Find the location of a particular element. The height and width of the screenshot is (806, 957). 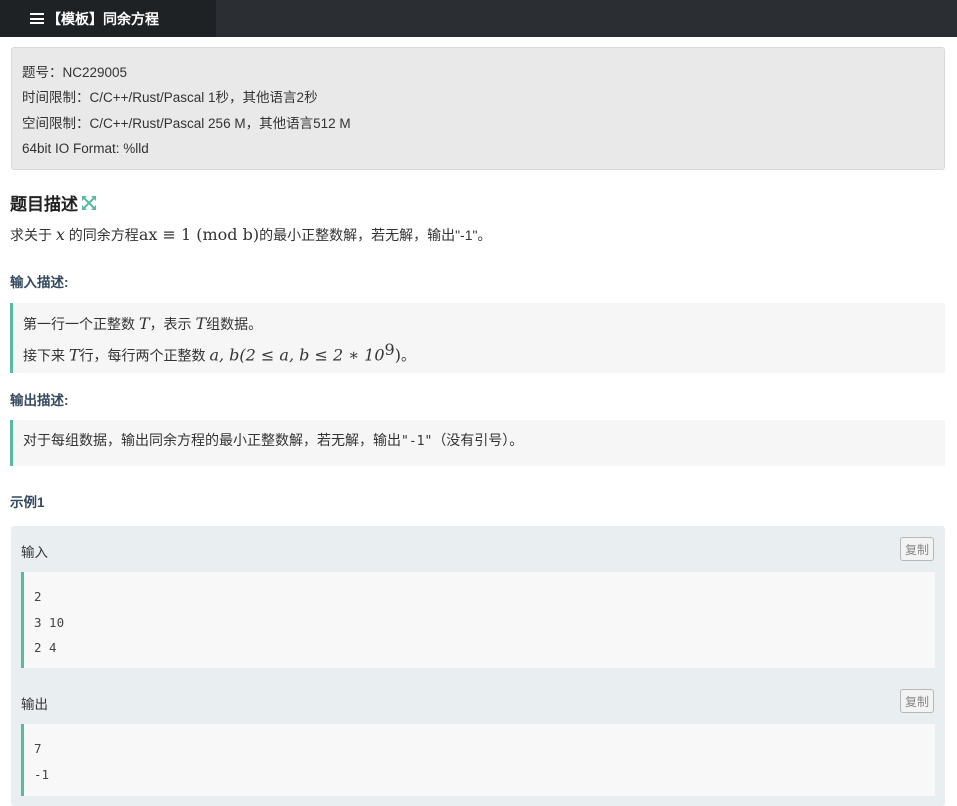

input-line2-b: 行，每行两个正整数 is located at coordinates (144, 355).